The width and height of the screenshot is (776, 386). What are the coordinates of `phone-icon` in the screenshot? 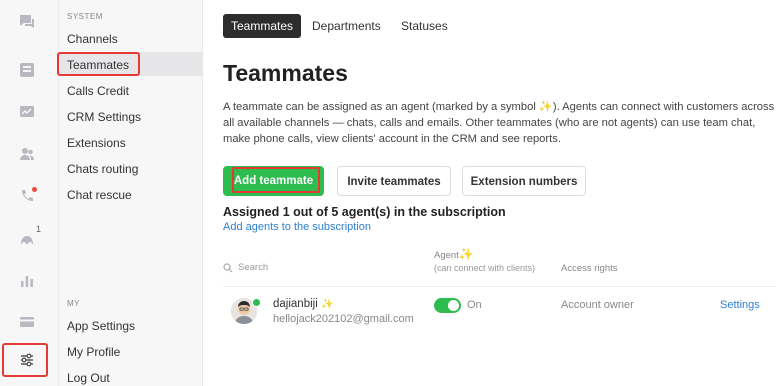 It's located at (27, 196).